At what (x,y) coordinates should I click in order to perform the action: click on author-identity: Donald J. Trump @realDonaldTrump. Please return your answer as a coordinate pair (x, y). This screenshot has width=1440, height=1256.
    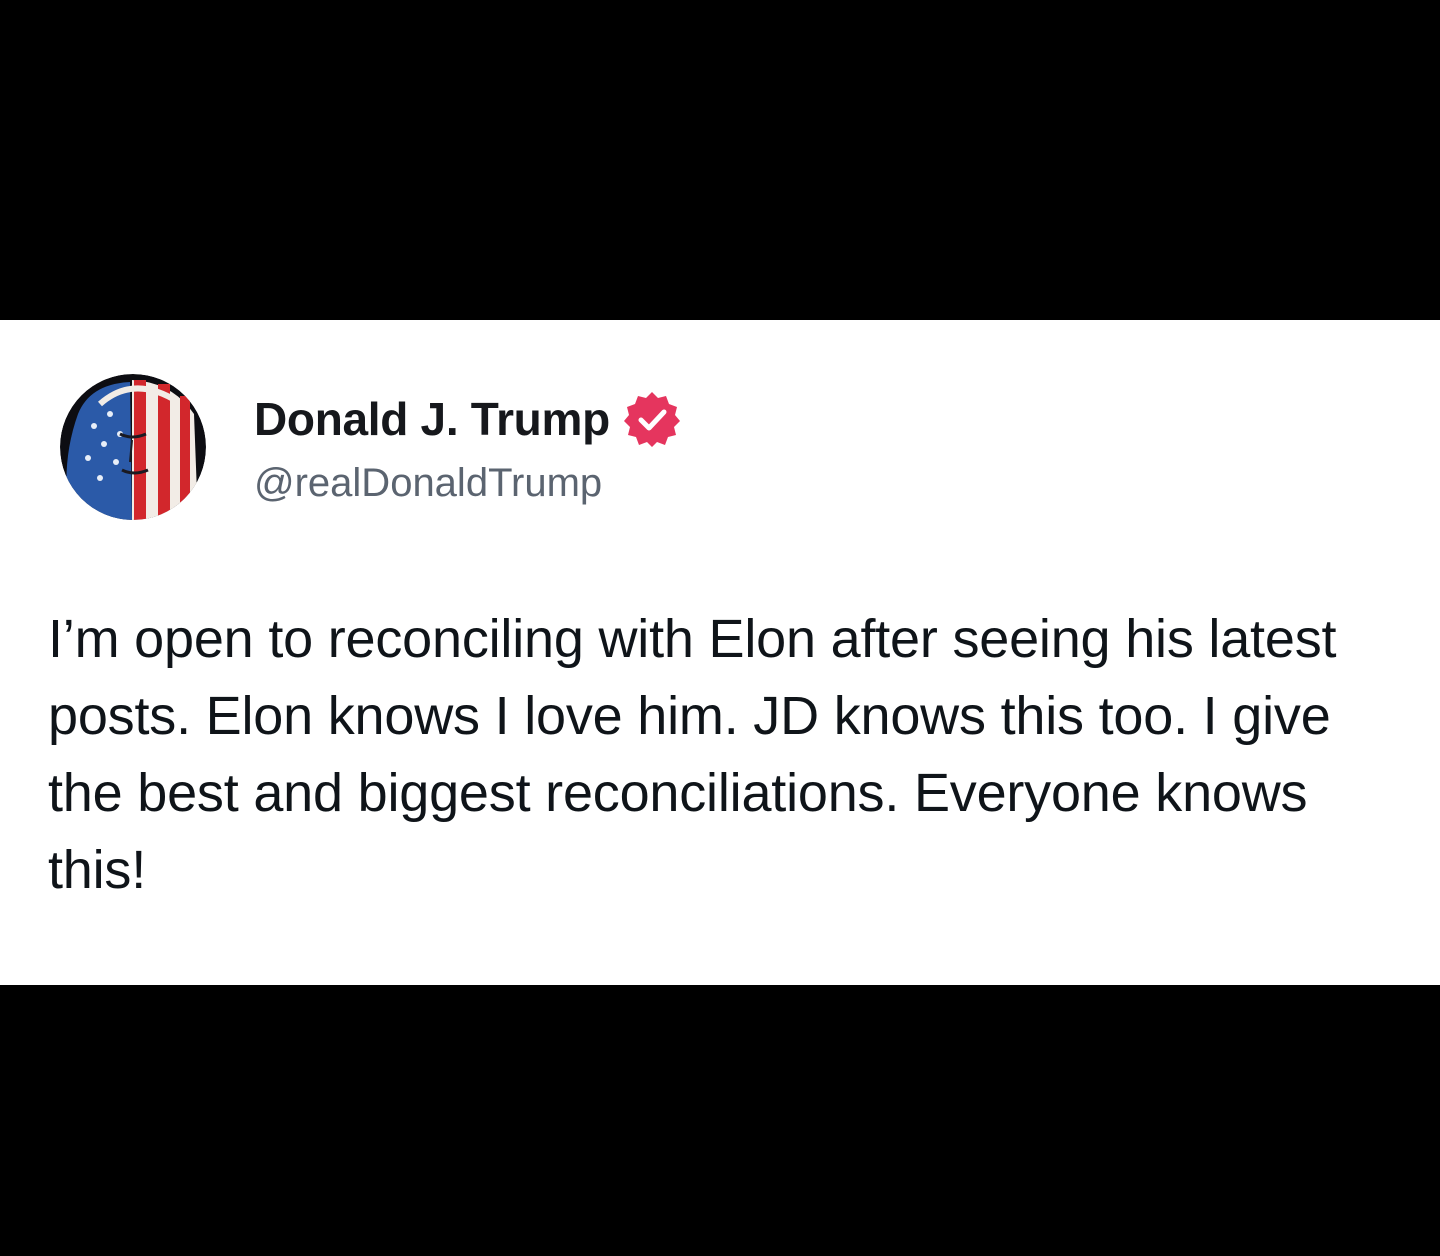
    Looking at the image, I should click on (468, 447).